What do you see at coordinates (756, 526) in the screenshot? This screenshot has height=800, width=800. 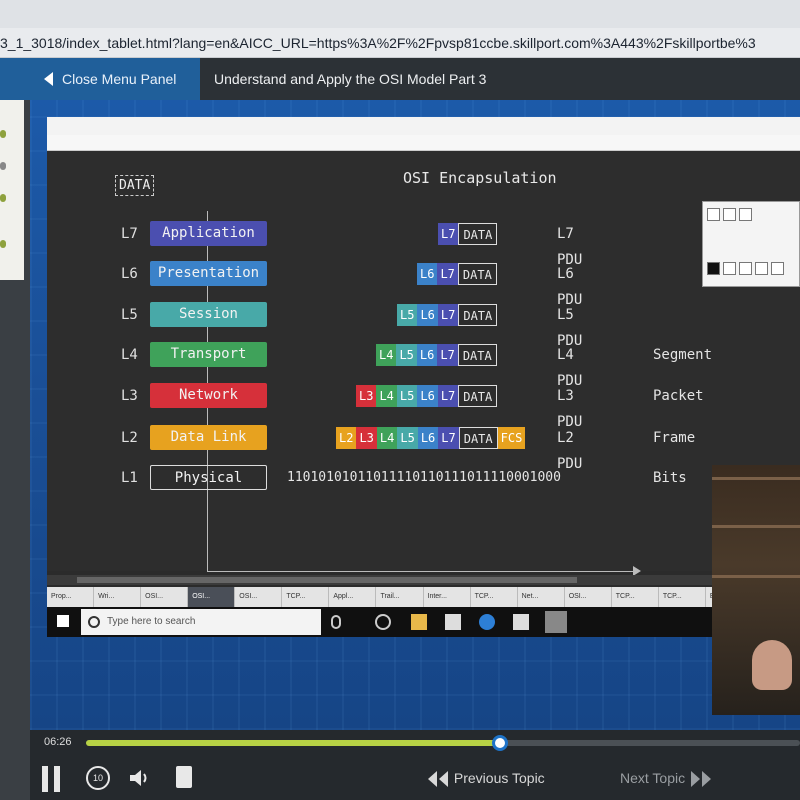 I see `shelf` at bounding box center [756, 526].